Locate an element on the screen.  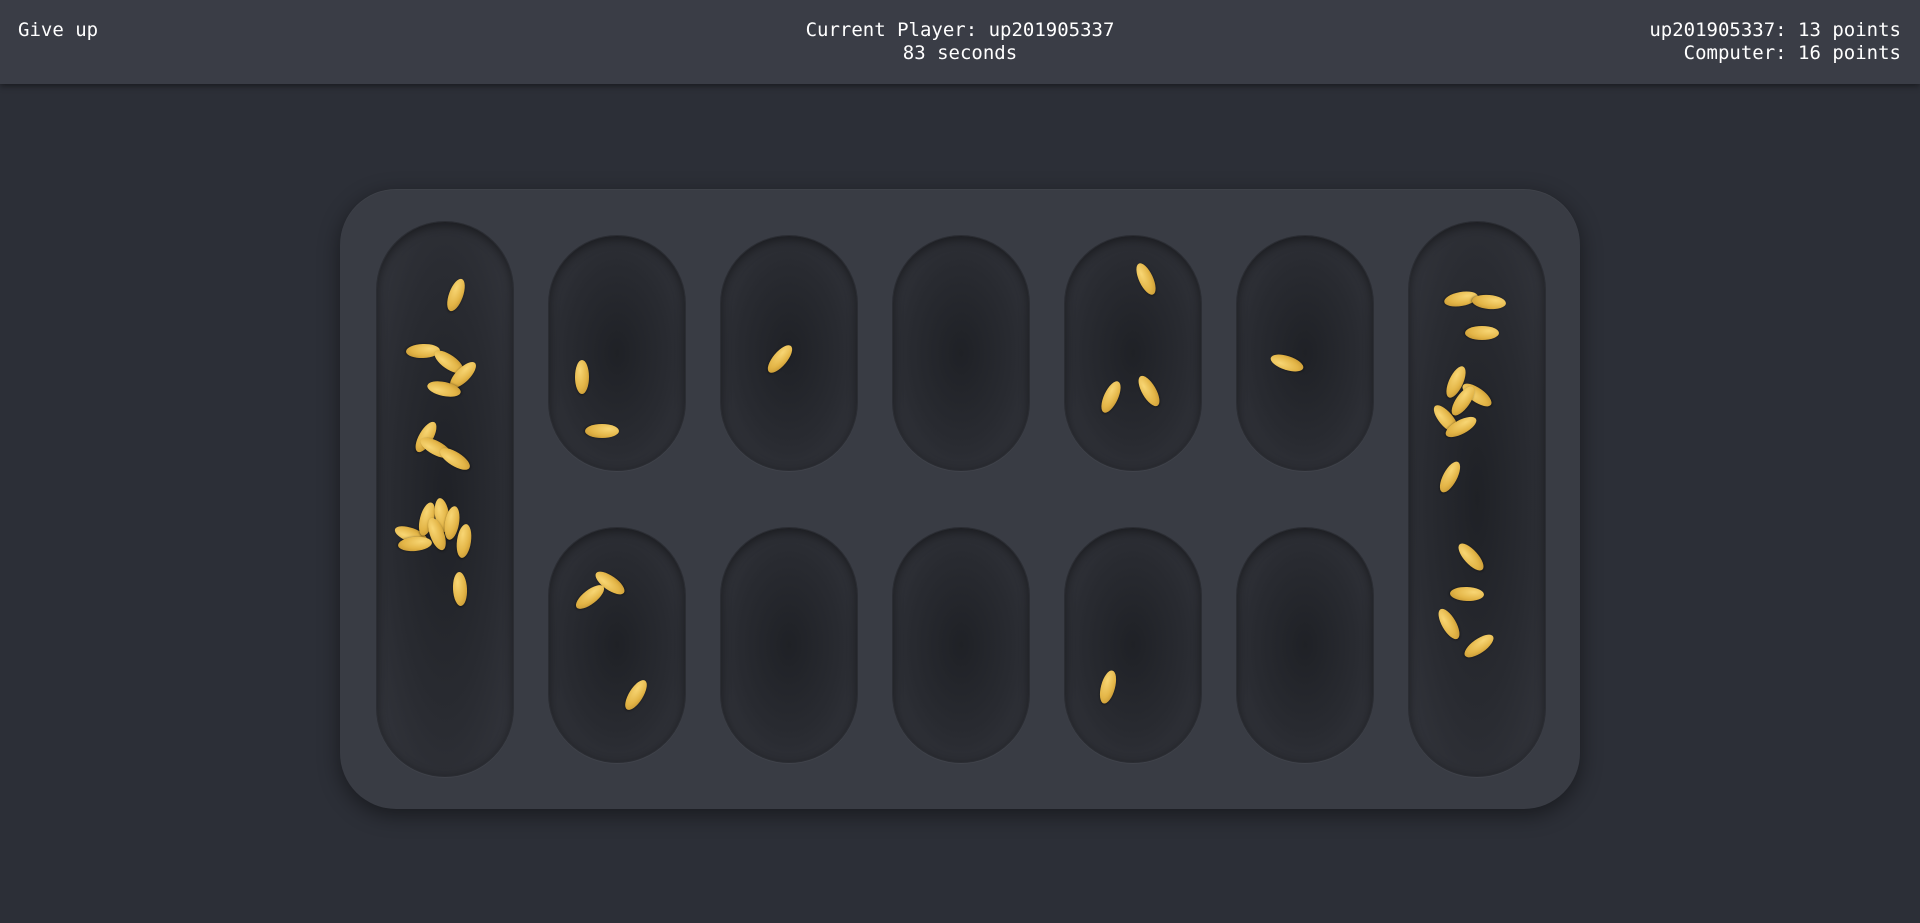
player-score: up201905337: 13 points is located at coordinates (1775, 30).